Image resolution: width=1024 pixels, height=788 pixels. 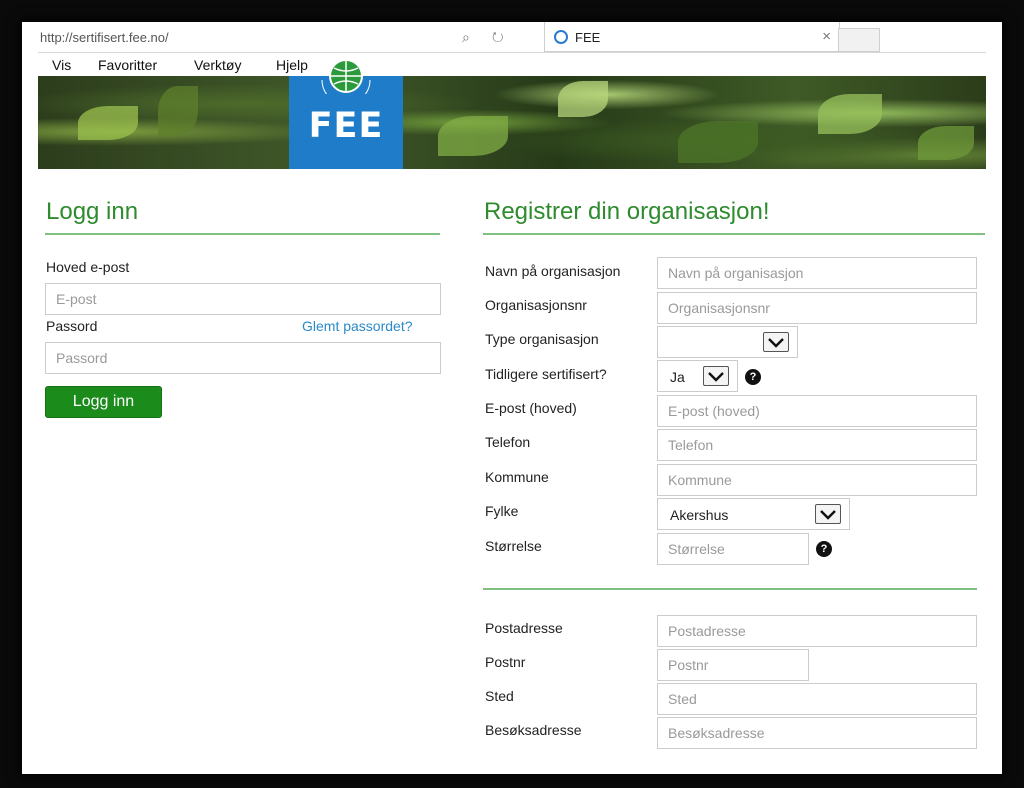 What do you see at coordinates (817, 480) in the screenshot?
I see `municipality-input` at bounding box center [817, 480].